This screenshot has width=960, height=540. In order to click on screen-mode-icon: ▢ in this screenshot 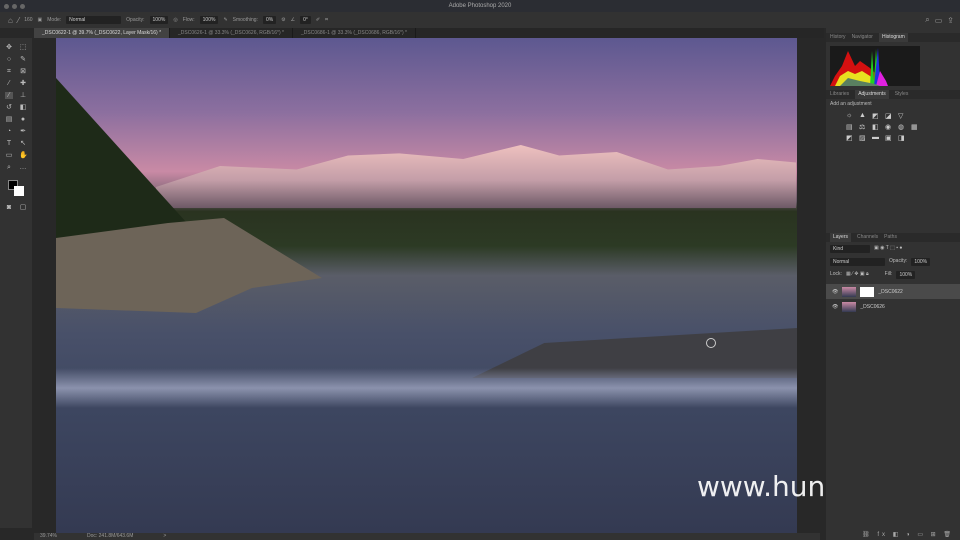, I will do `click(23, 207)`.